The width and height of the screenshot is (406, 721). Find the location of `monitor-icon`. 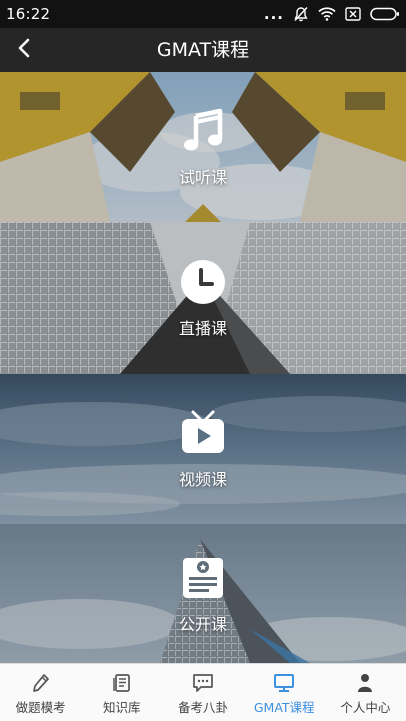

monitor-icon is located at coordinates (284, 683).